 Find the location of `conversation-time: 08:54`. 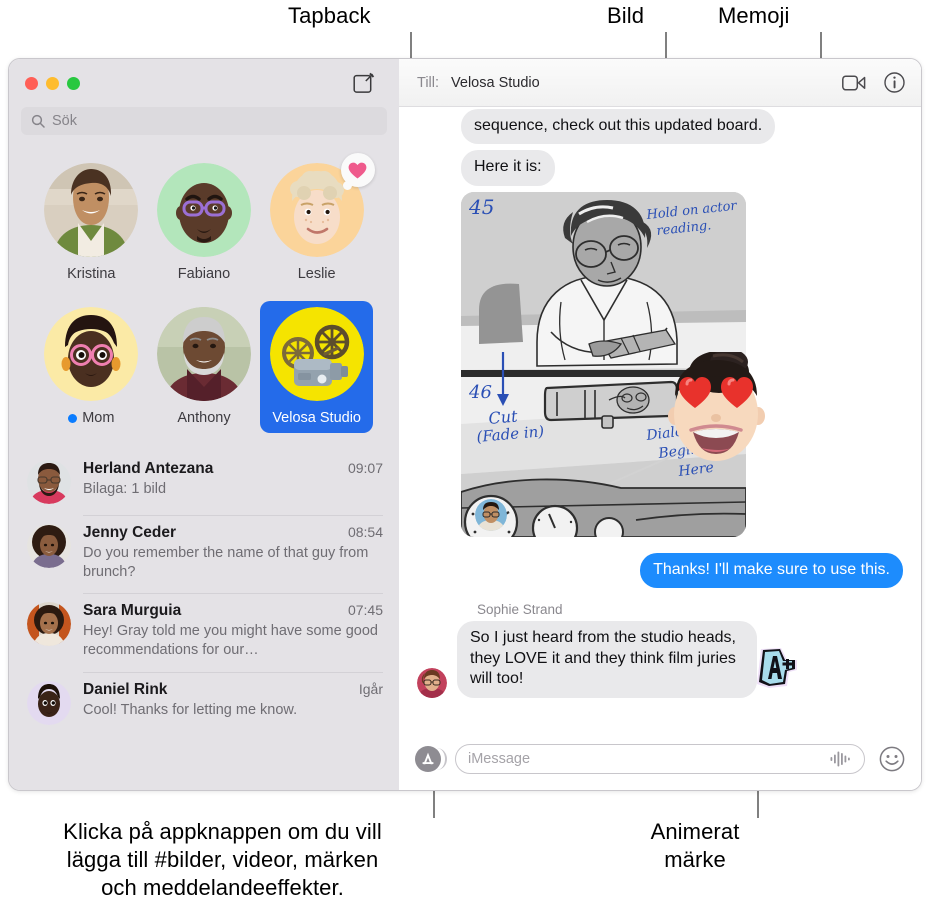

conversation-time: 08:54 is located at coordinates (365, 532).